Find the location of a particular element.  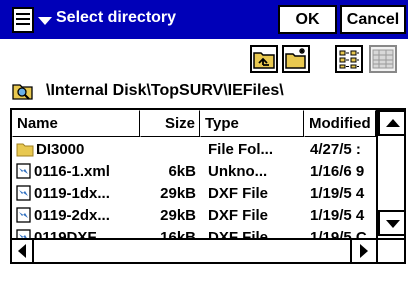

file-name: 0116-1.xml is located at coordinates (72, 171).